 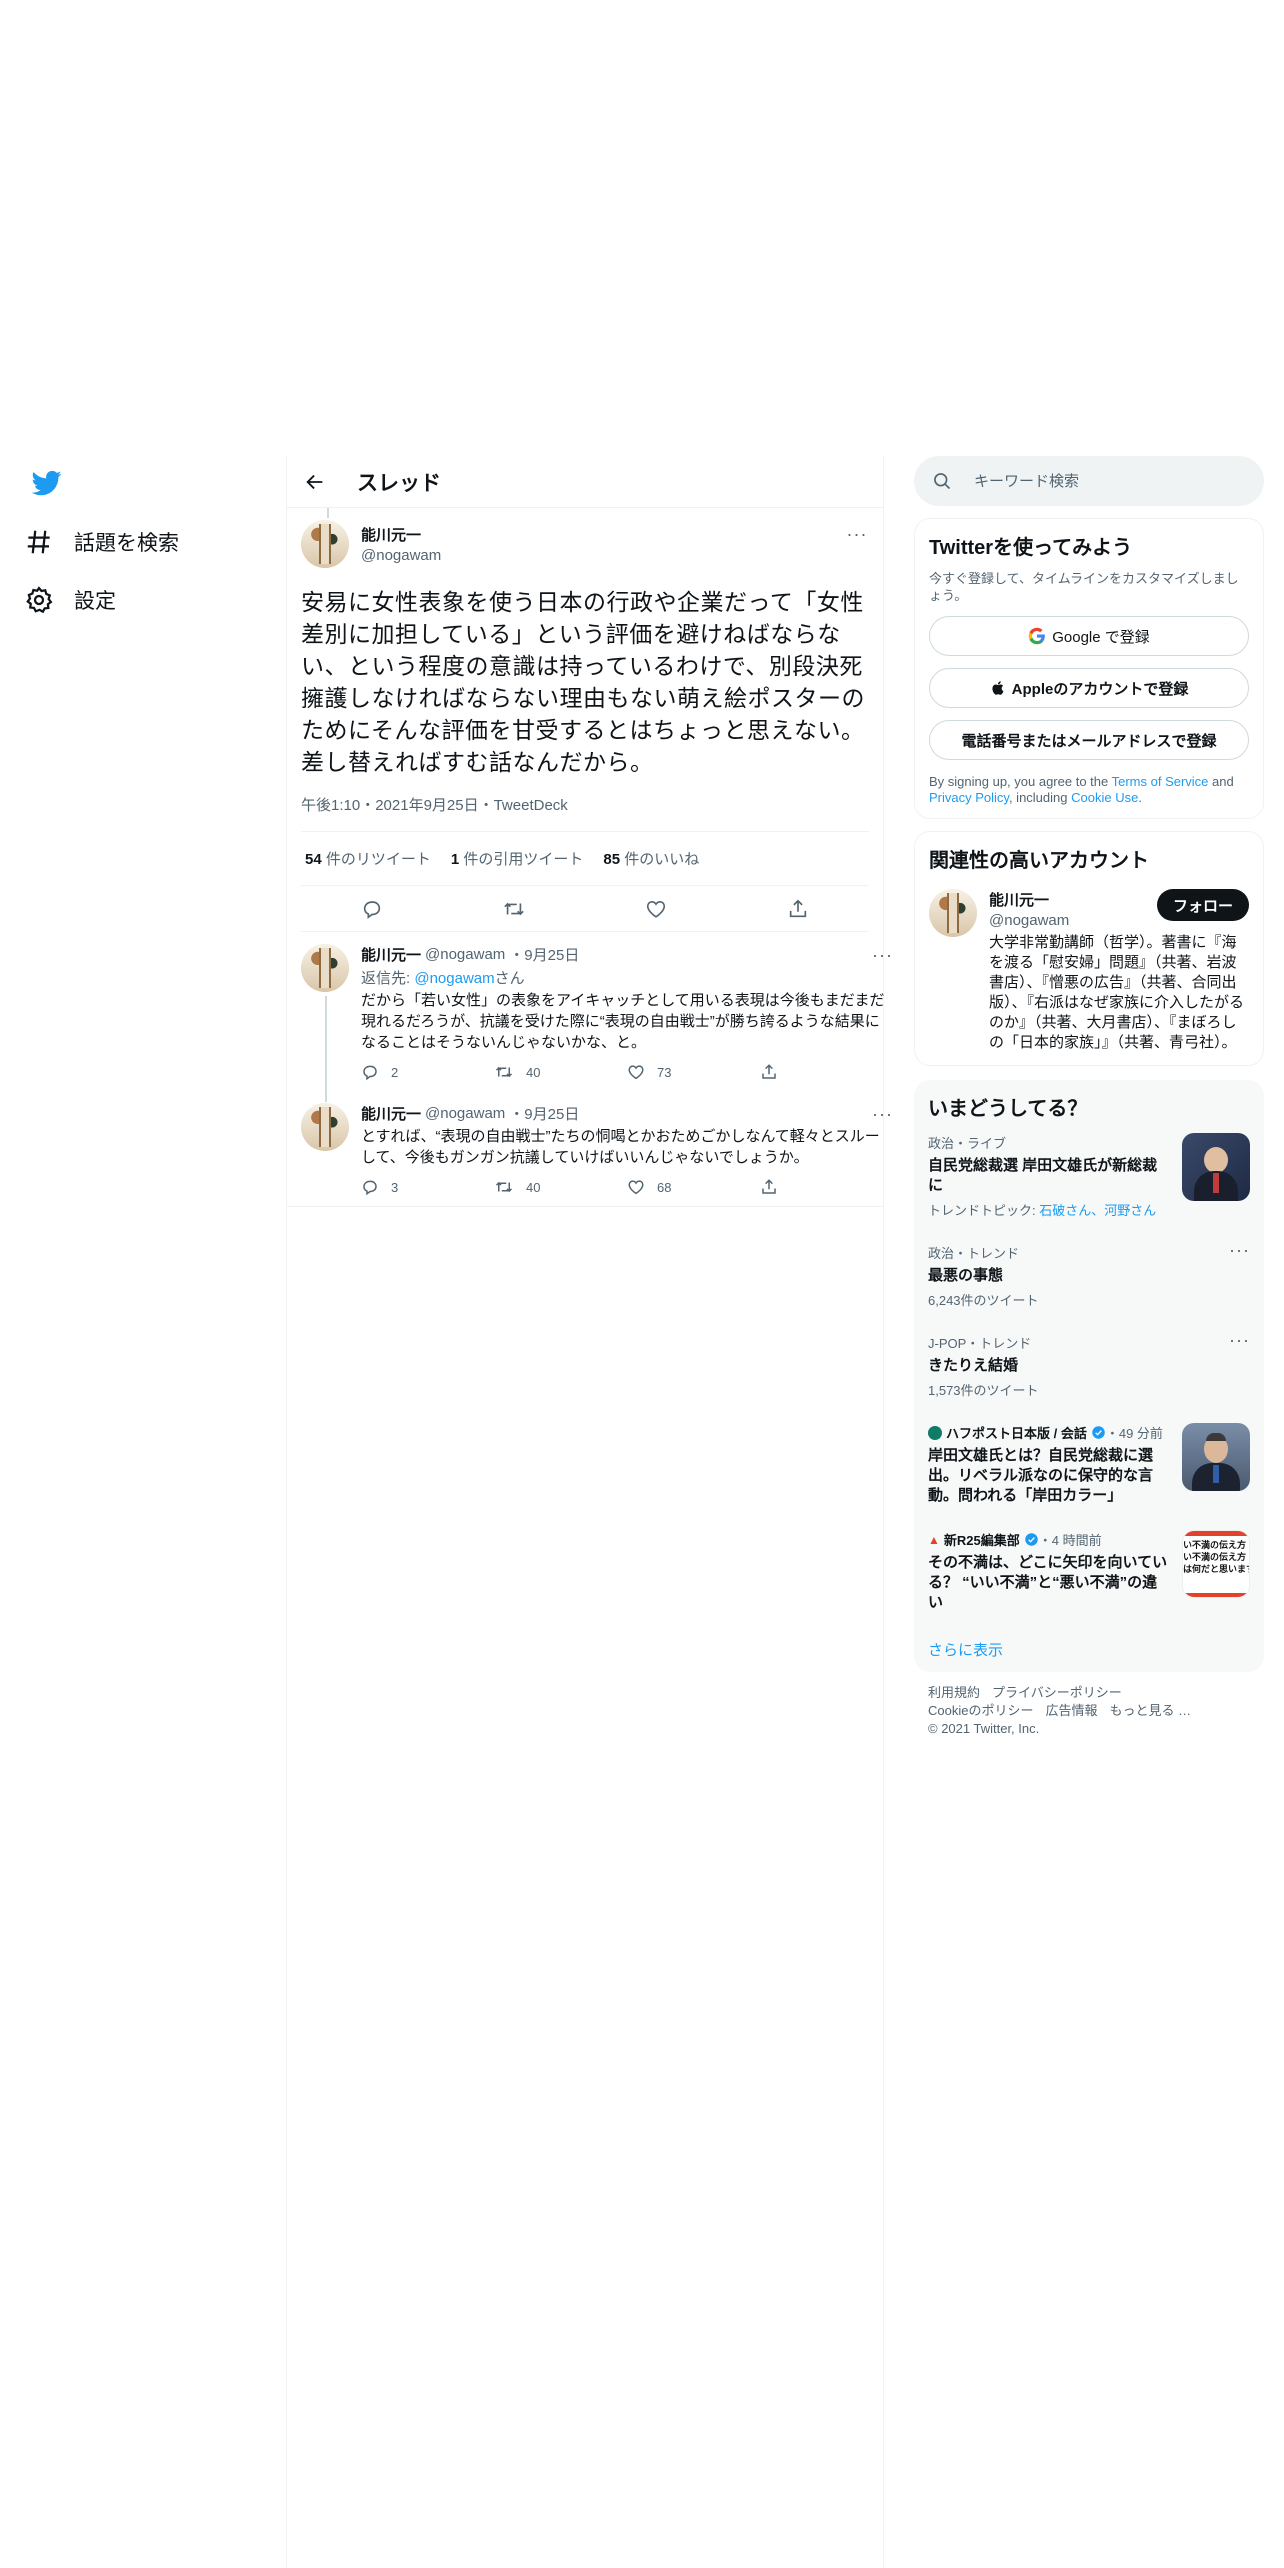 What do you see at coordinates (315, 482) in the screenshot?
I see `back-button` at bounding box center [315, 482].